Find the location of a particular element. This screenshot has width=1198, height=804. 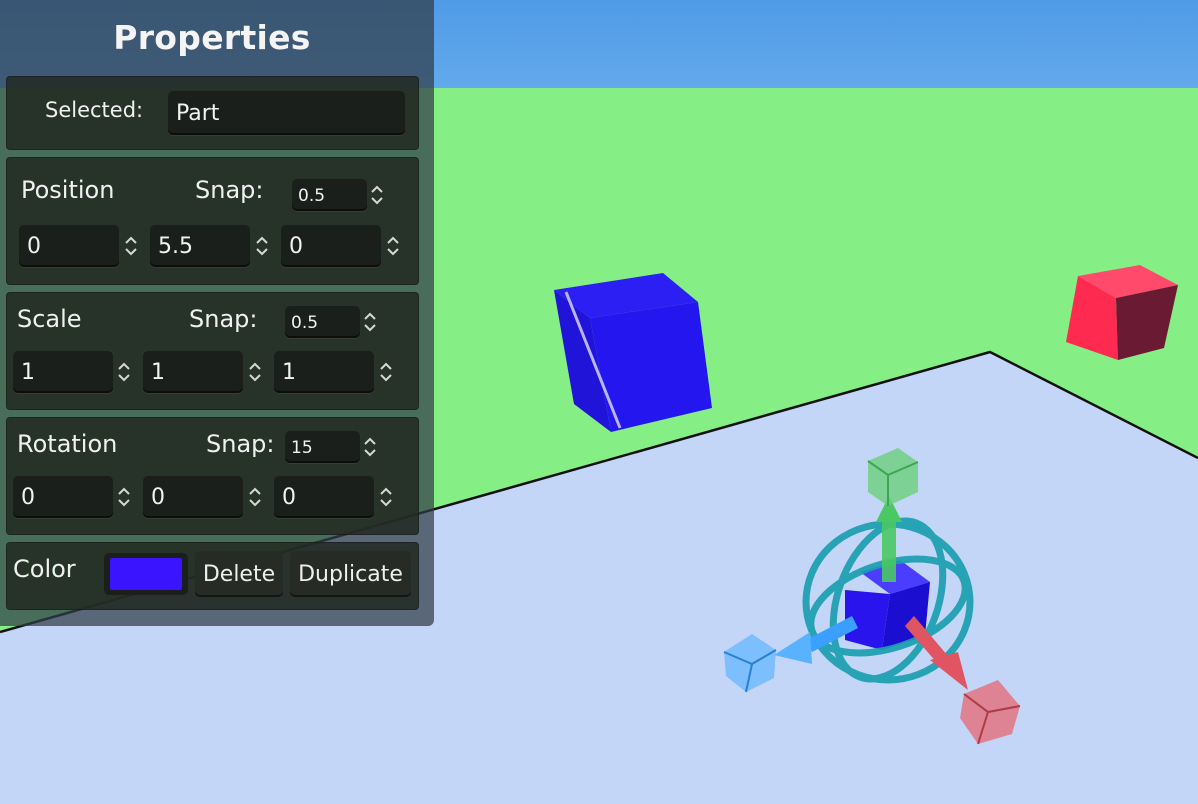

rotation-y-field: 0 is located at coordinates (193, 497).